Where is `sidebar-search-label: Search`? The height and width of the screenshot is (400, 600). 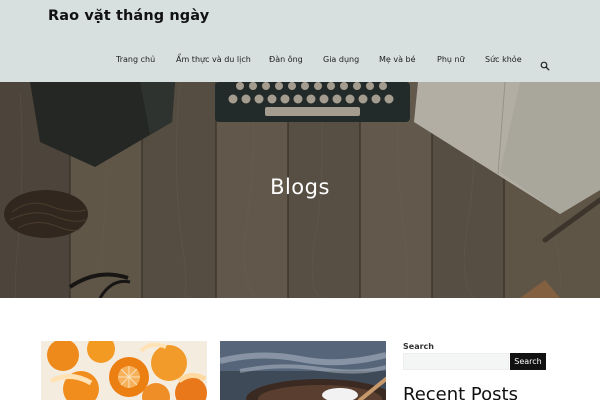
sidebar-search-label: Search is located at coordinates (418, 346).